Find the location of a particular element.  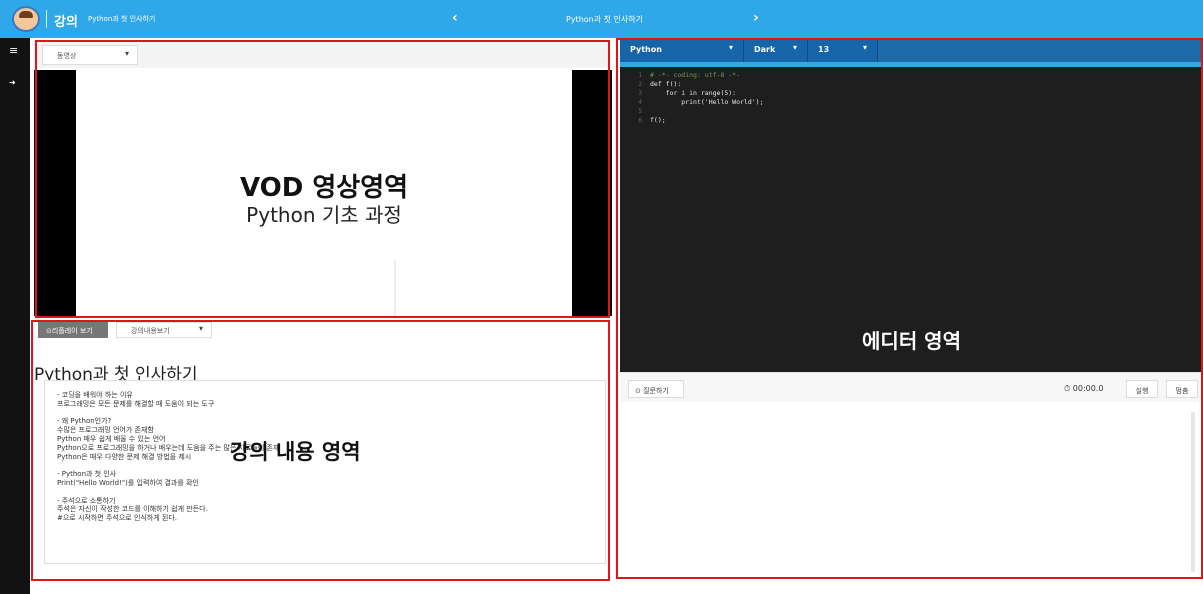

line-number: 3 is located at coordinates (640, 93).